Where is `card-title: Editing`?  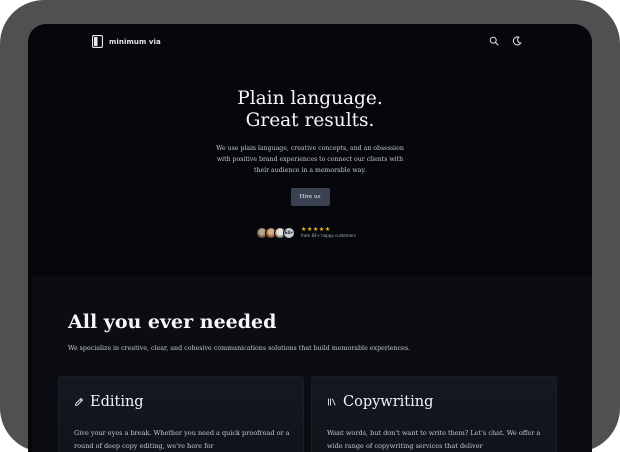
card-title: Editing is located at coordinates (117, 402).